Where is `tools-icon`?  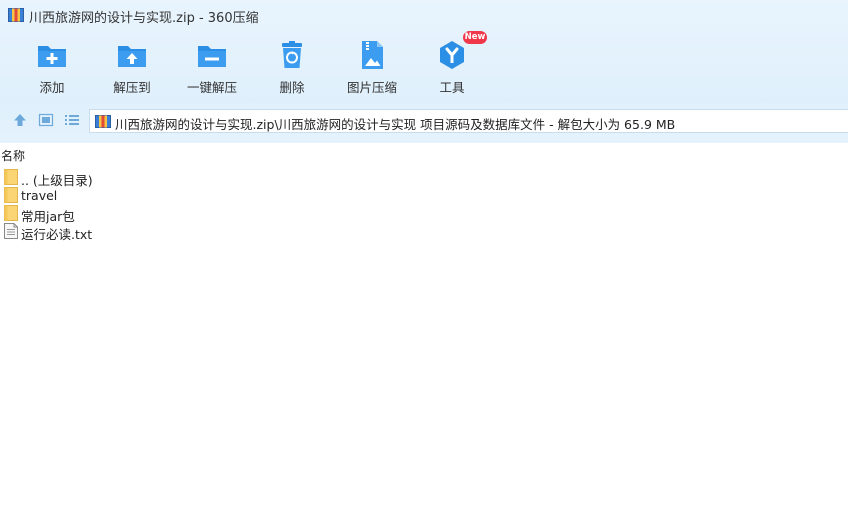
tools-icon is located at coordinates (452, 55).